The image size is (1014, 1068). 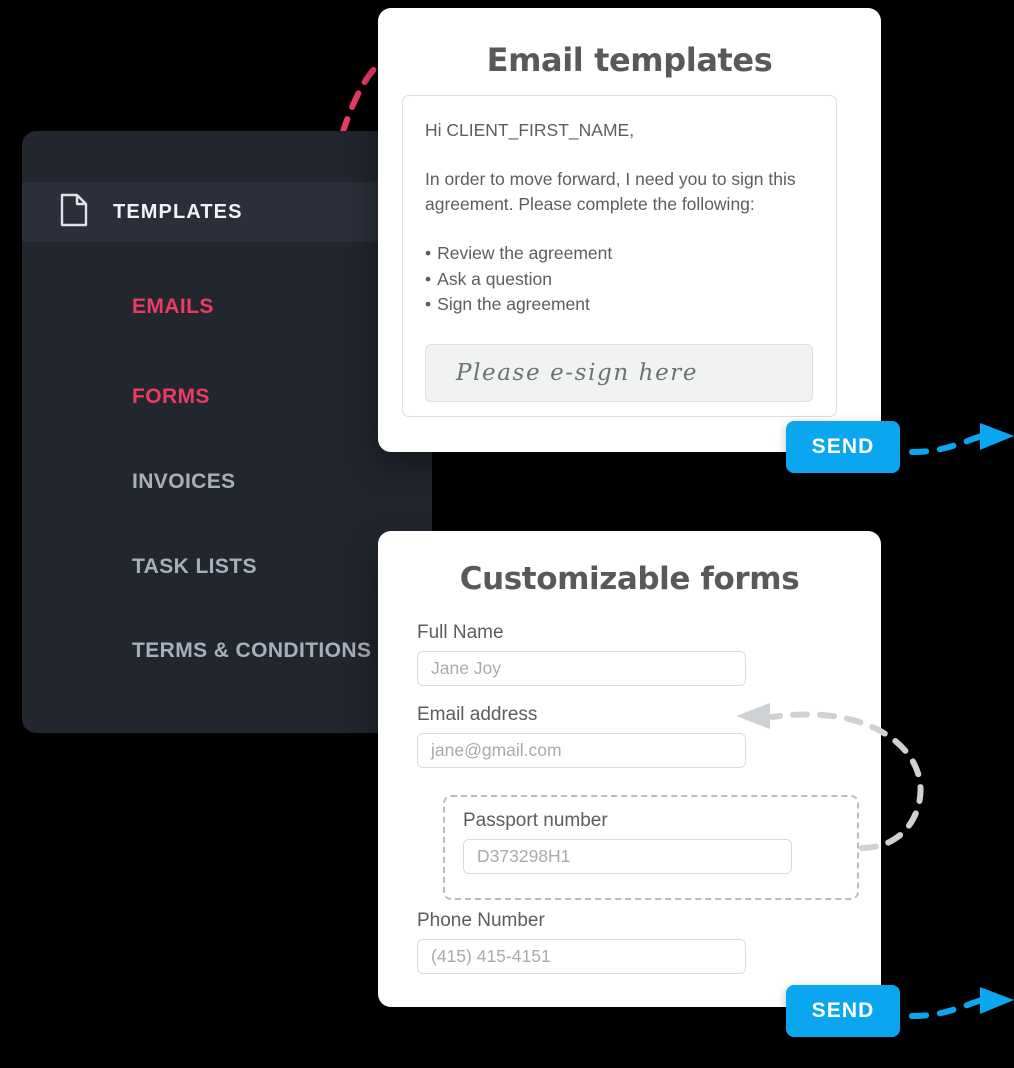 I want to click on sidebar-item-terms-conditions: TERMS & CONDITIONS, so click(x=251, y=651).